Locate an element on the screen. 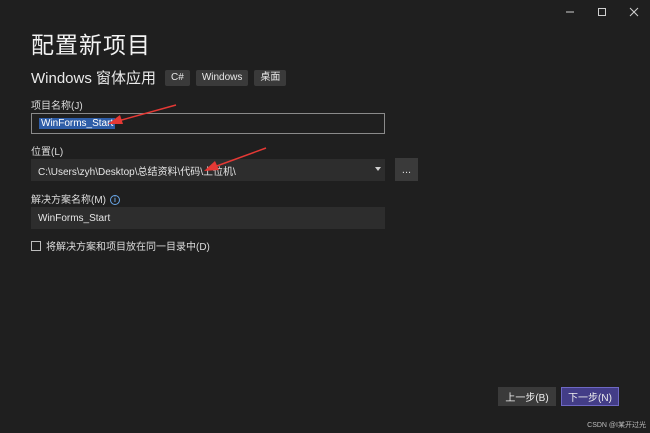 The image size is (650, 433). project-name-input: WinForms_Start is located at coordinates (208, 123).